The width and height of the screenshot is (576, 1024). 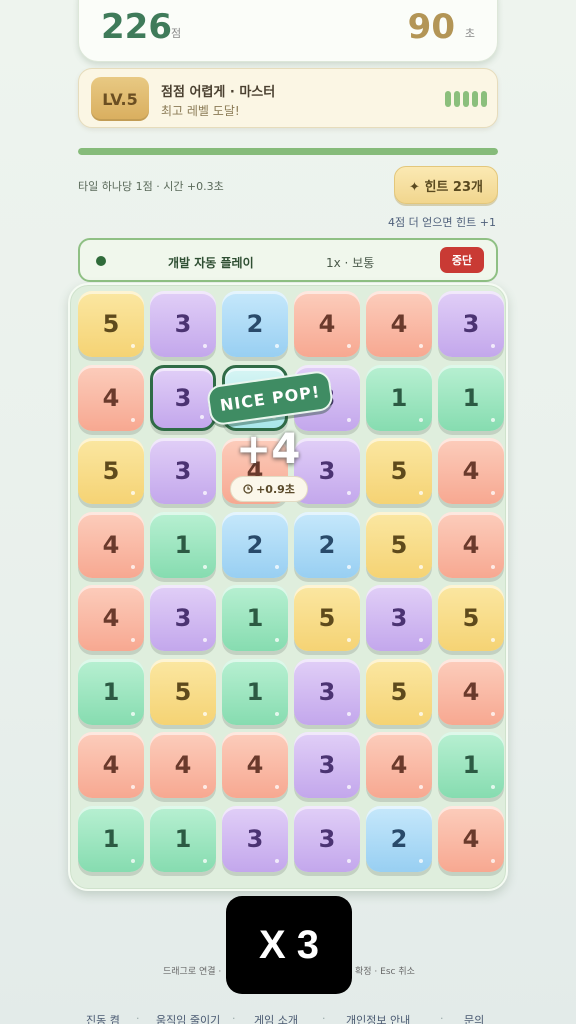 What do you see at coordinates (378, 1018) in the screenshot?
I see `footer-link: 개인정보 안내` at bounding box center [378, 1018].